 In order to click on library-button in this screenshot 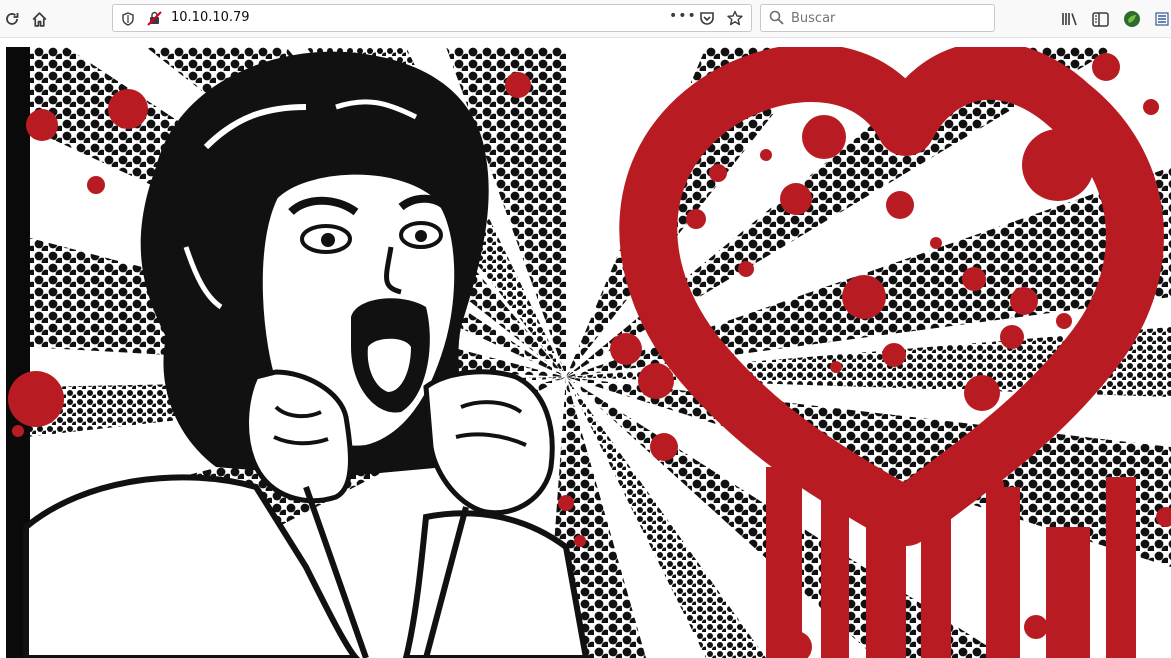, I will do `click(1070, 19)`.